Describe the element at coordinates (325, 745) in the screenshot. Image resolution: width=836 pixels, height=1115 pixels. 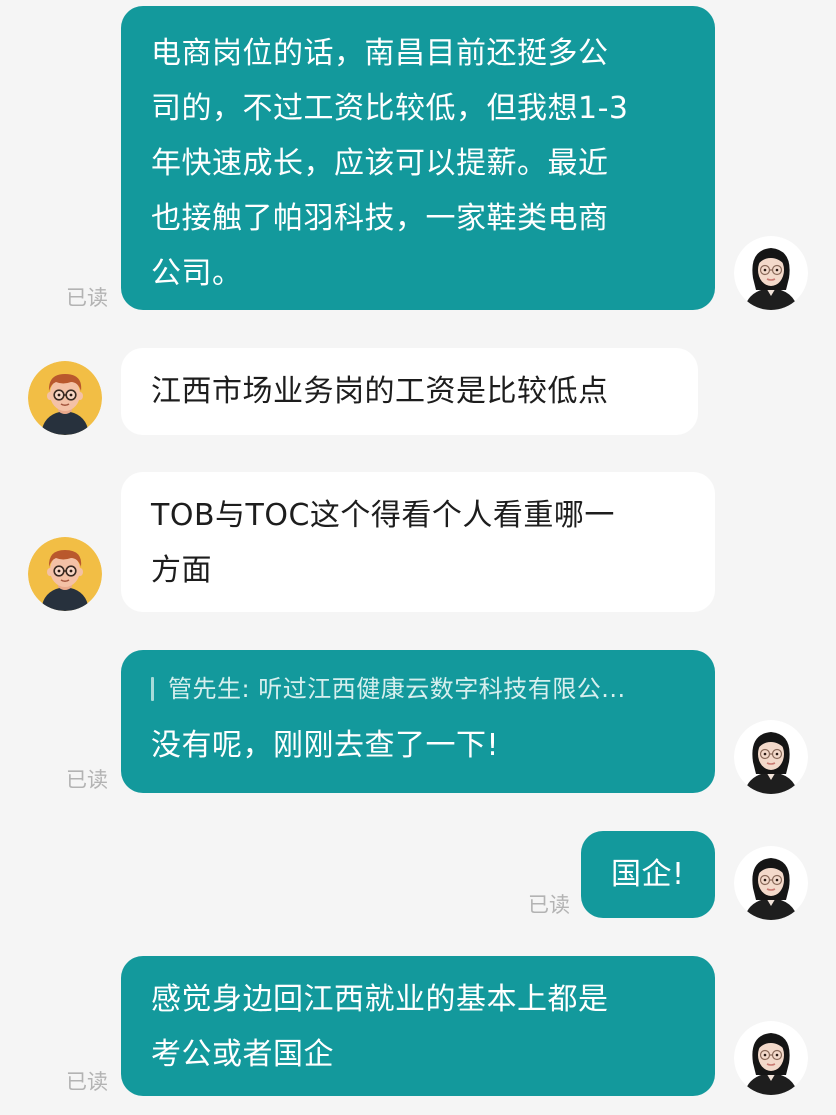
I see `message-text: 没有呢，刚刚去查了一下!` at that location.